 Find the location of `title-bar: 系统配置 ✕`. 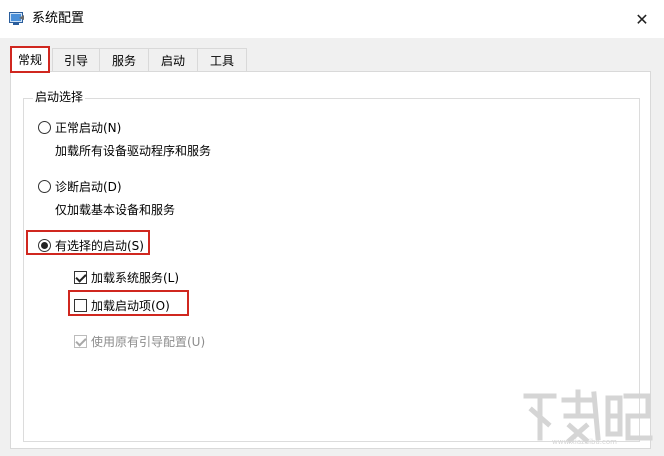

title-bar: 系统配置 ✕ is located at coordinates (332, 19).